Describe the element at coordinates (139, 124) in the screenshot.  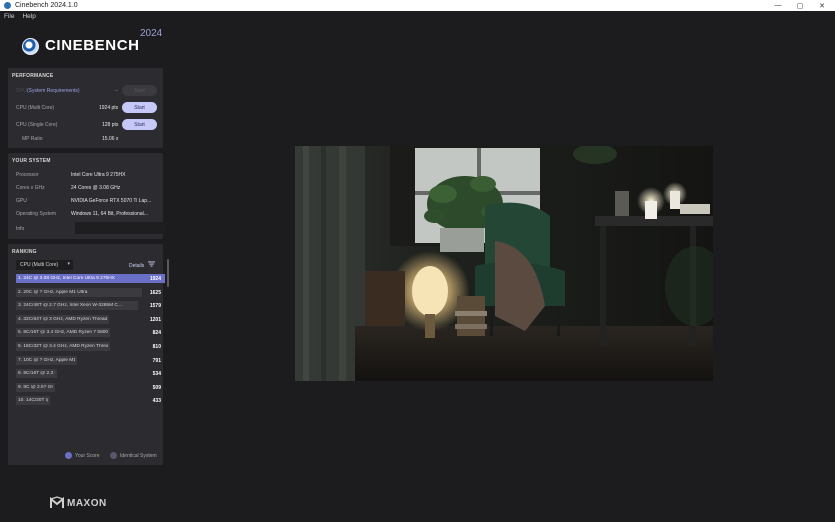
I see `cpu-single-start-button: Start` at that location.